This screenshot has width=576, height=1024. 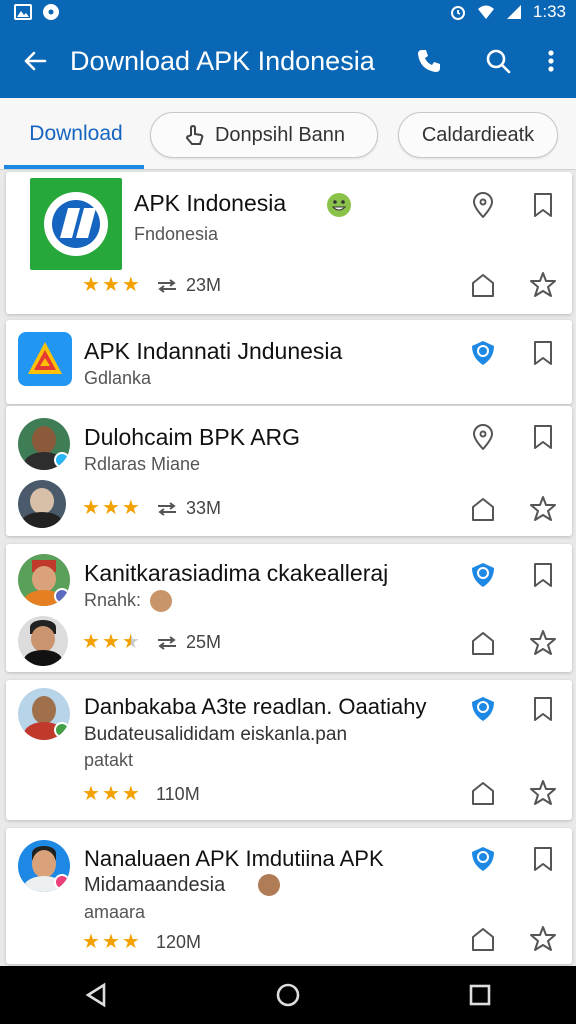 What do you see at coordinates (113, 600) in the screenshot?
I see `app-subtitle: Rnahk:` at bounding box center [113, 600].